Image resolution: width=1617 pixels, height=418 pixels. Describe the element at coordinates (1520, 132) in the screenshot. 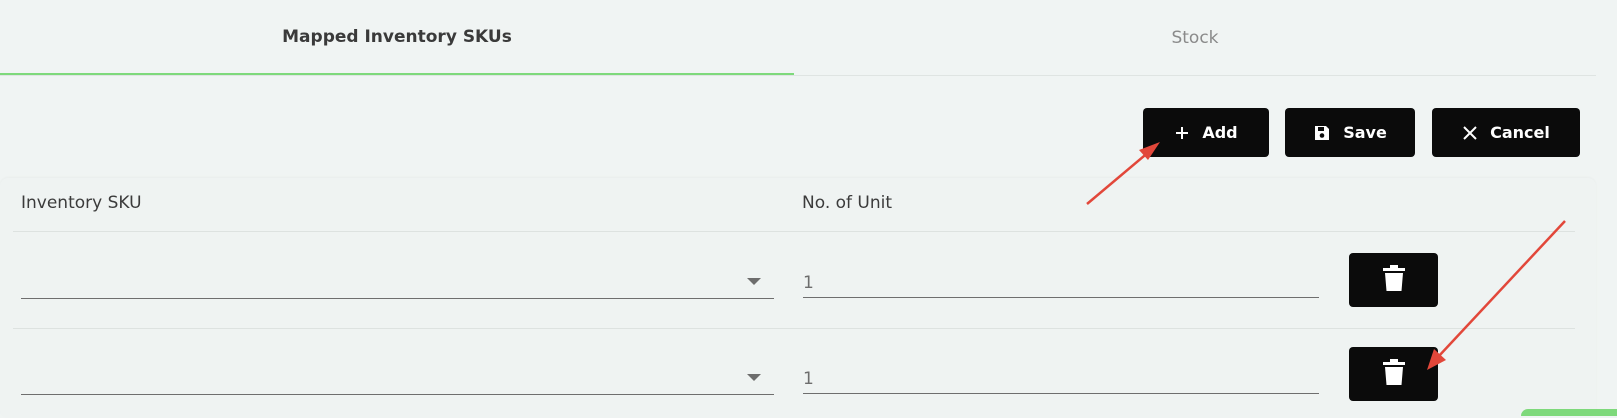

I see `cancel-button-label: Cancel` at that location.